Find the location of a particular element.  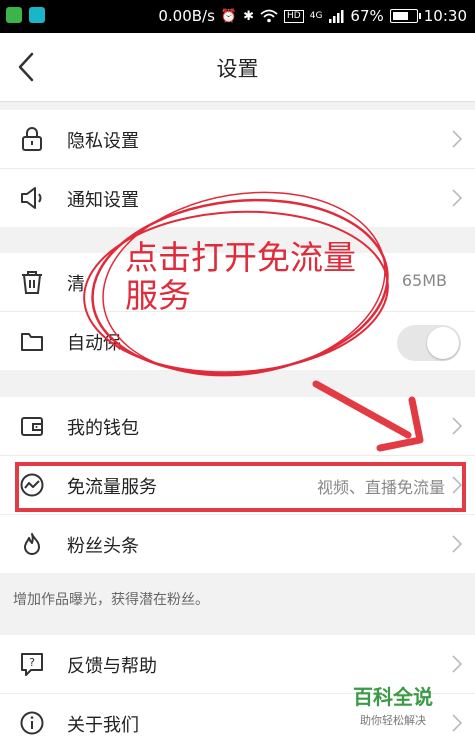

alarm-icon: ⏰ is located at coordinates (229, 16).